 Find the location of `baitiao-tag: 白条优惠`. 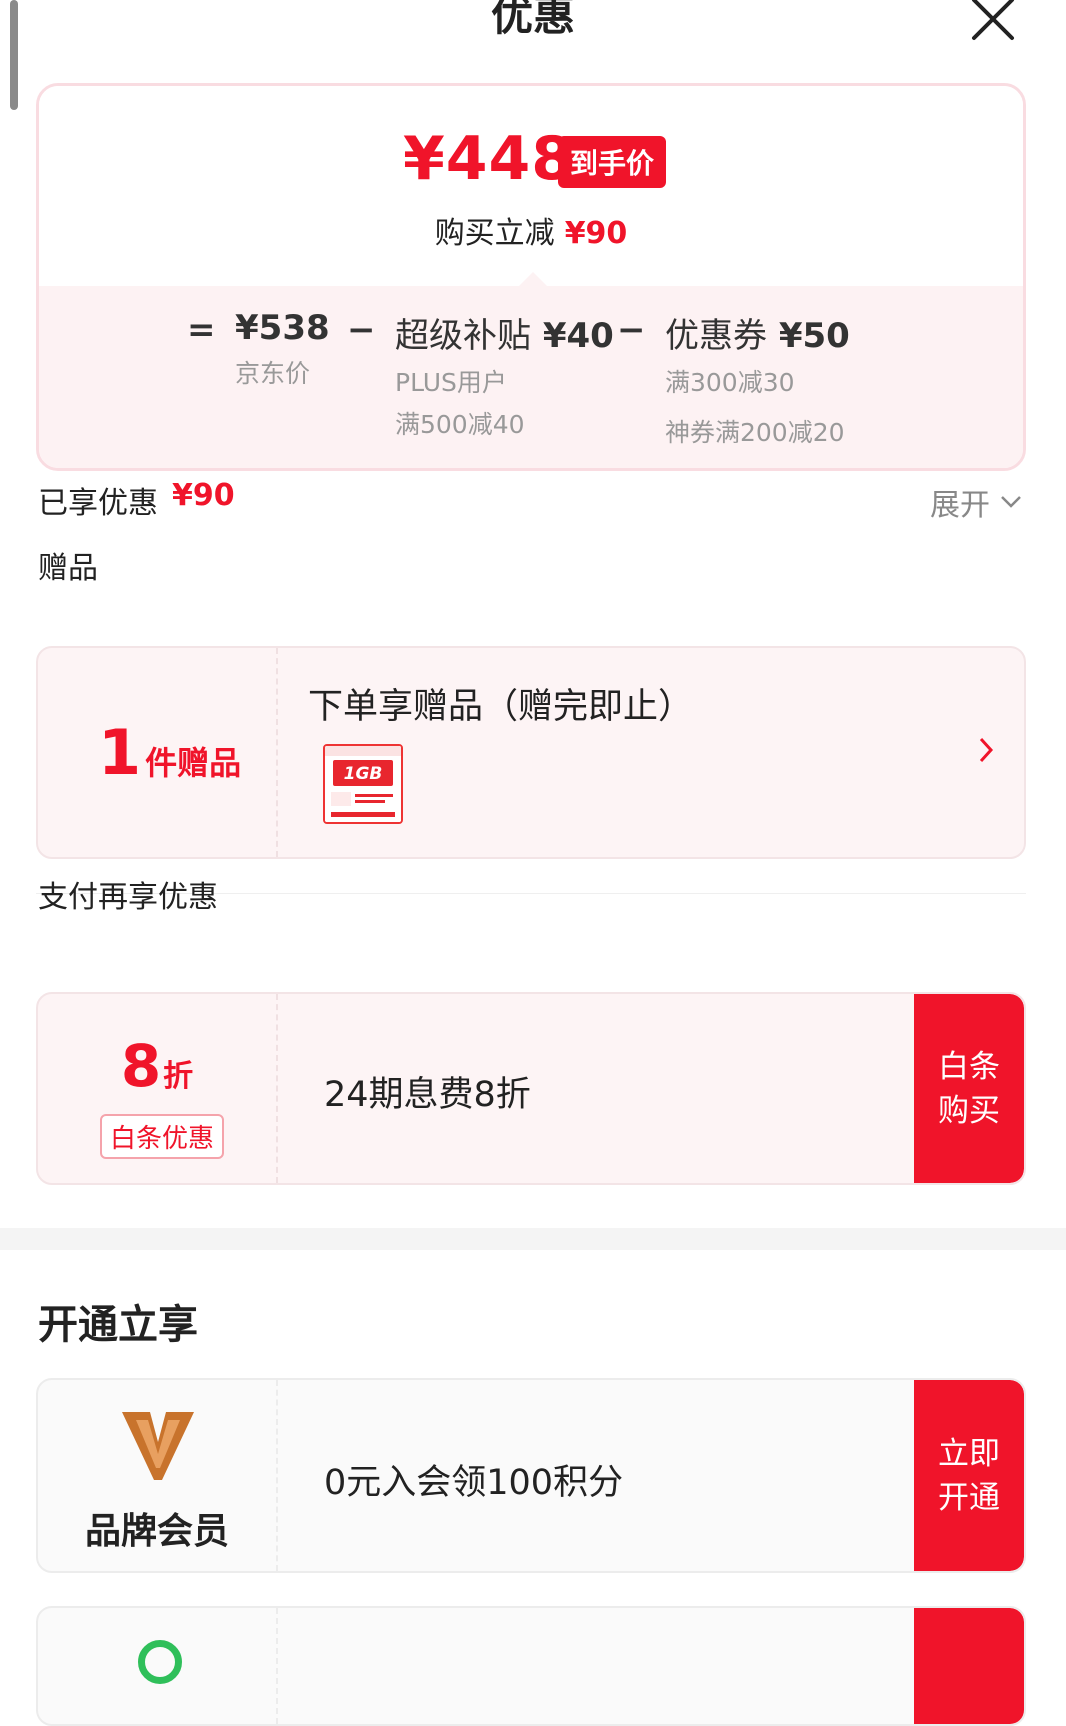

baitiao-tag: 白条优惠 is located at coordinates (162, 1136).